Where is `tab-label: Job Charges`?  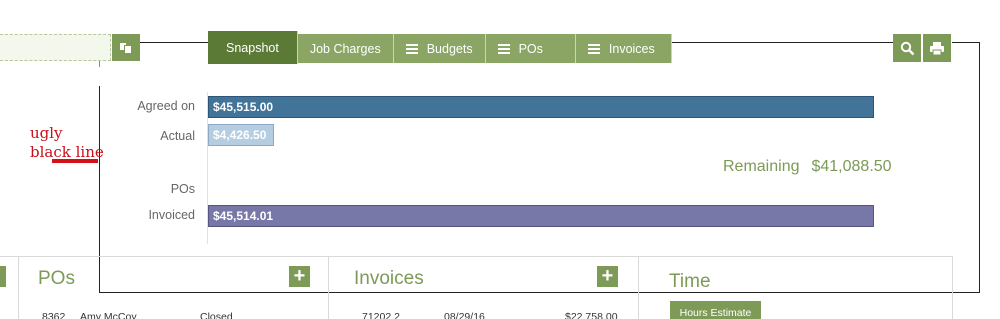 tab-label: Job Charges is located at coordinates (345, 48).